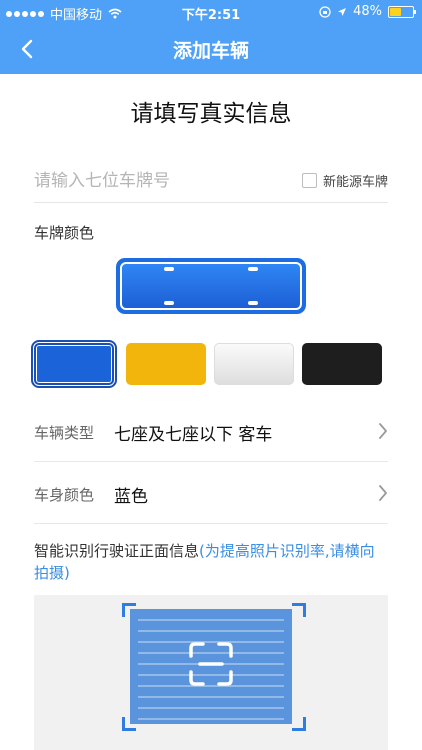 Image resolution: width=422 pixels, height=750 pixels. Describe the element at coordinates (325, 11) in the screenshot. I see `rotation-lock-icon` at that location.